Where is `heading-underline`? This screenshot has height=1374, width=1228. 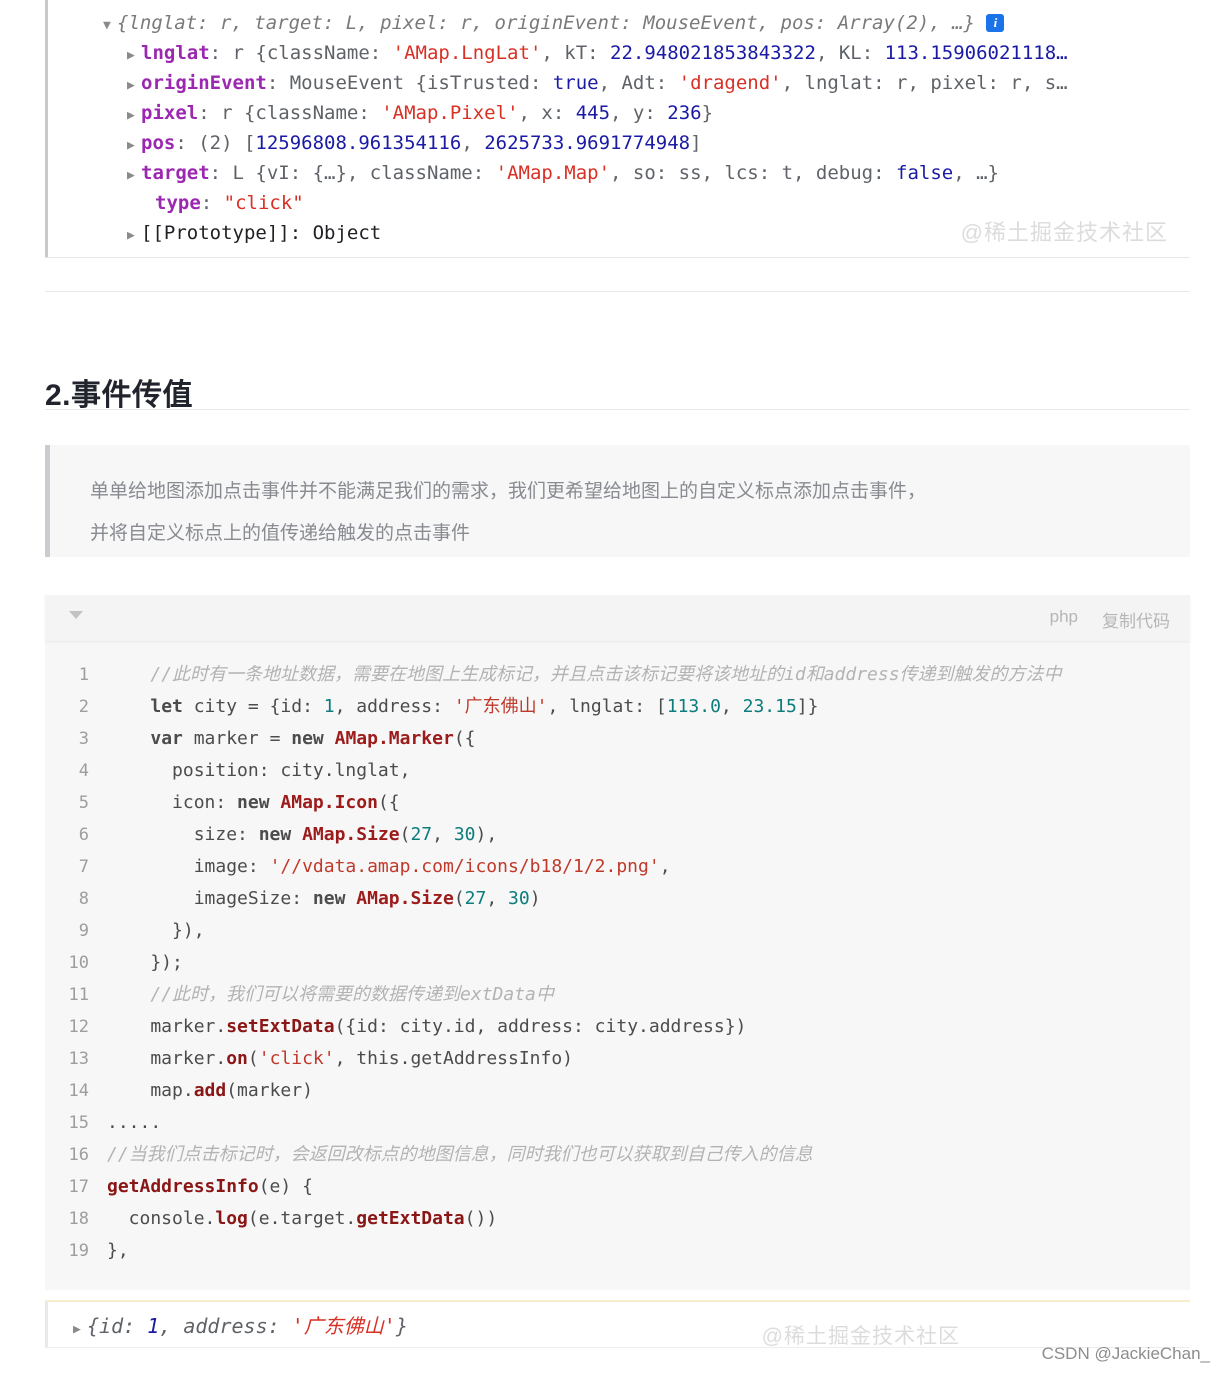 heading-underline is located at coordinates (617, 409).